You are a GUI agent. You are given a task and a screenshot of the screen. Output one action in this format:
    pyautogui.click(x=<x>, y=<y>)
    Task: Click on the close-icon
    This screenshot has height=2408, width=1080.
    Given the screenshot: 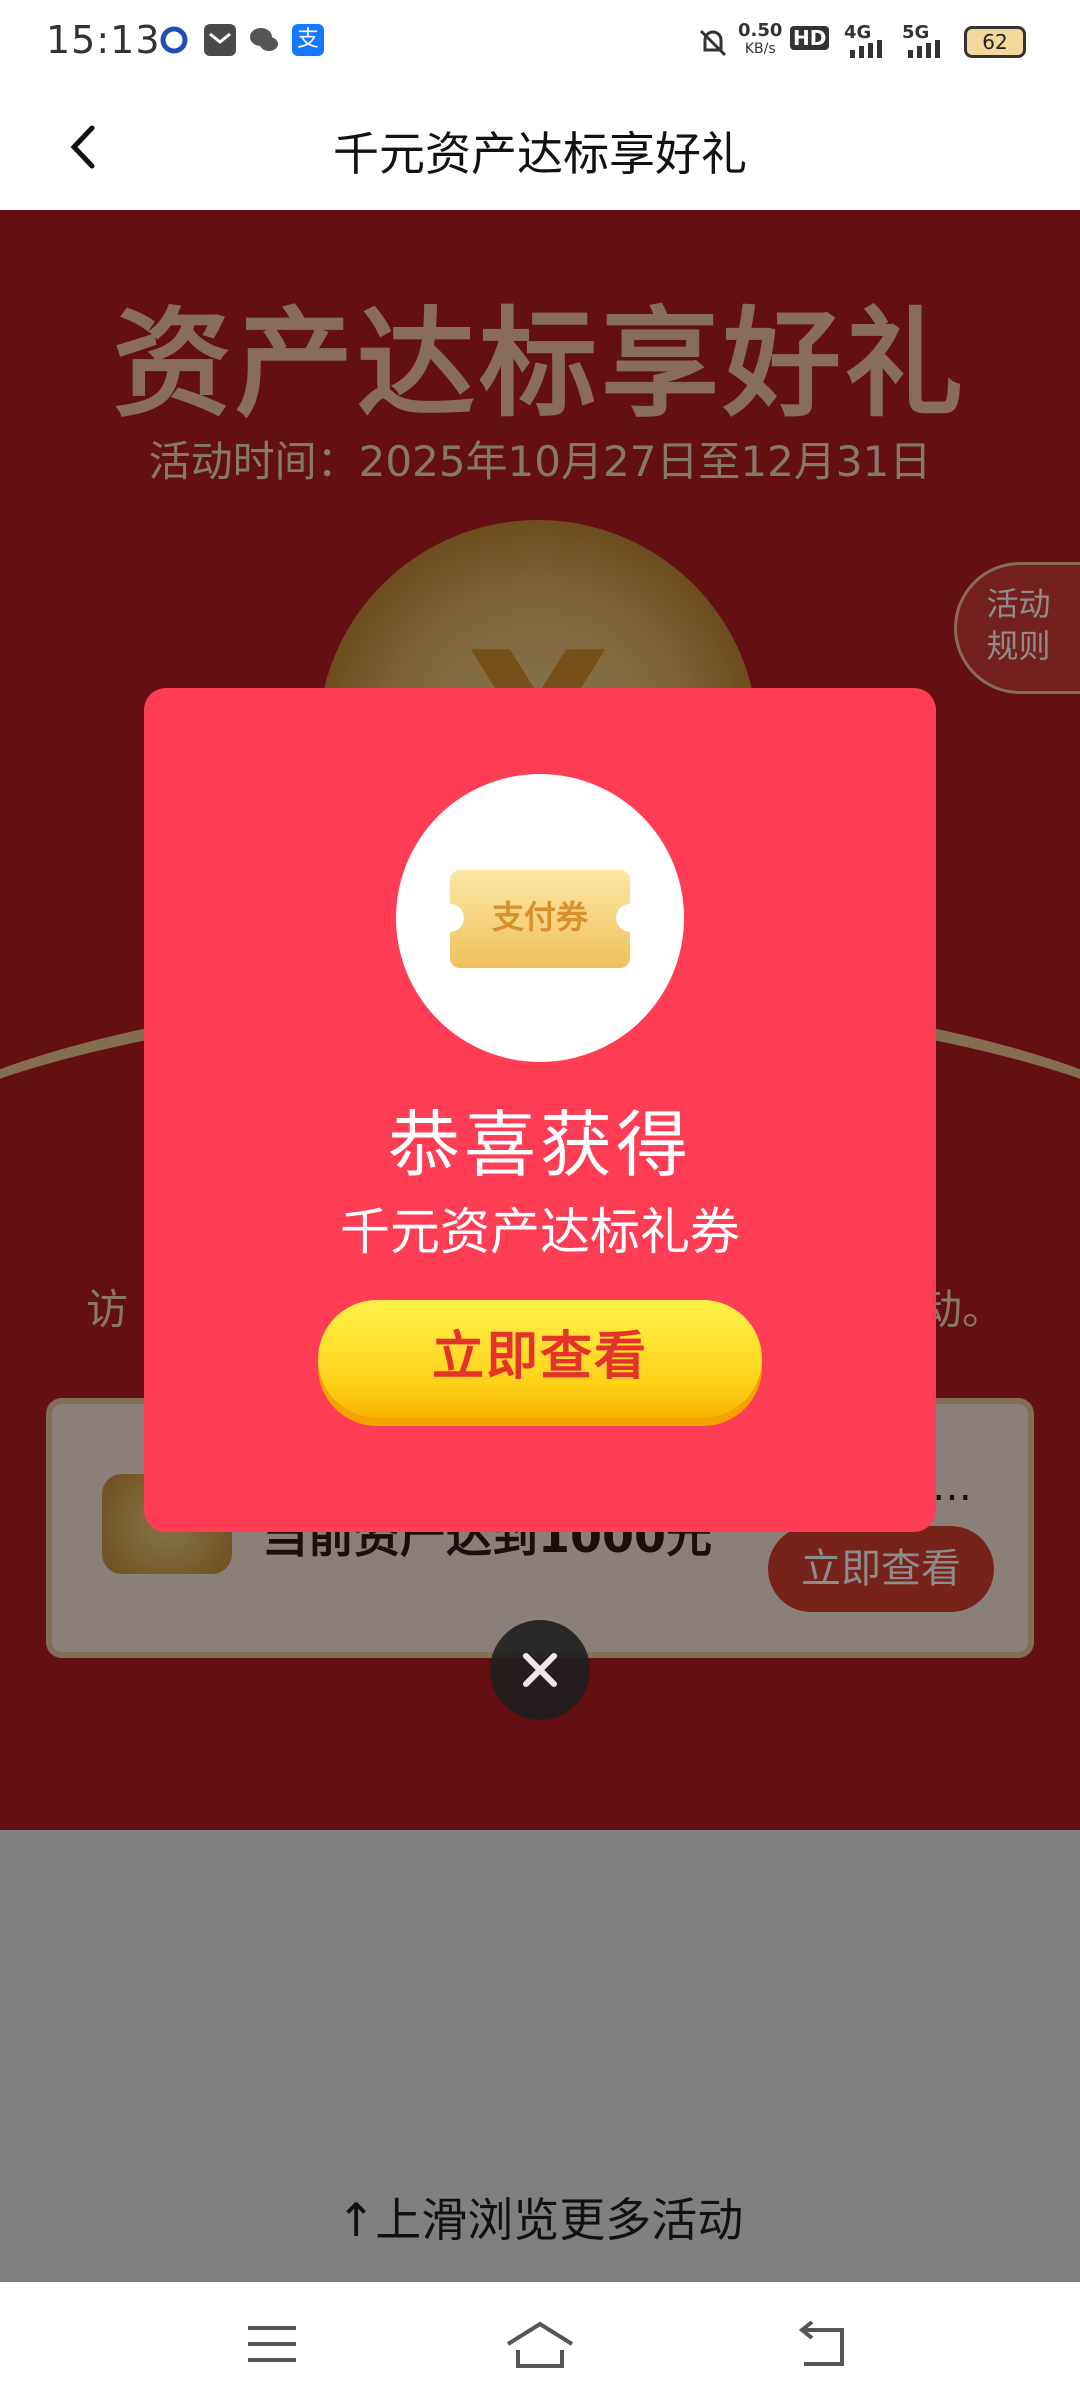 What is the action you would take?
    pyautogui.click(x=540, y=1670)
    